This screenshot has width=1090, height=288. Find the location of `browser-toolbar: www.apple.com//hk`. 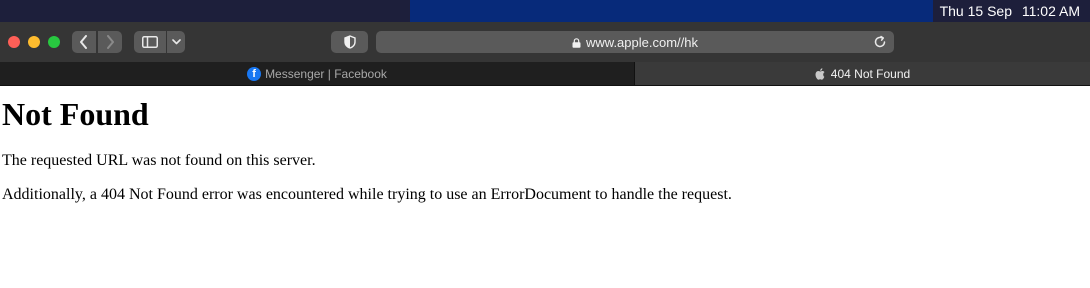

browser-toolbar: www.apple.com//hk is located at coordinates (545, 42).